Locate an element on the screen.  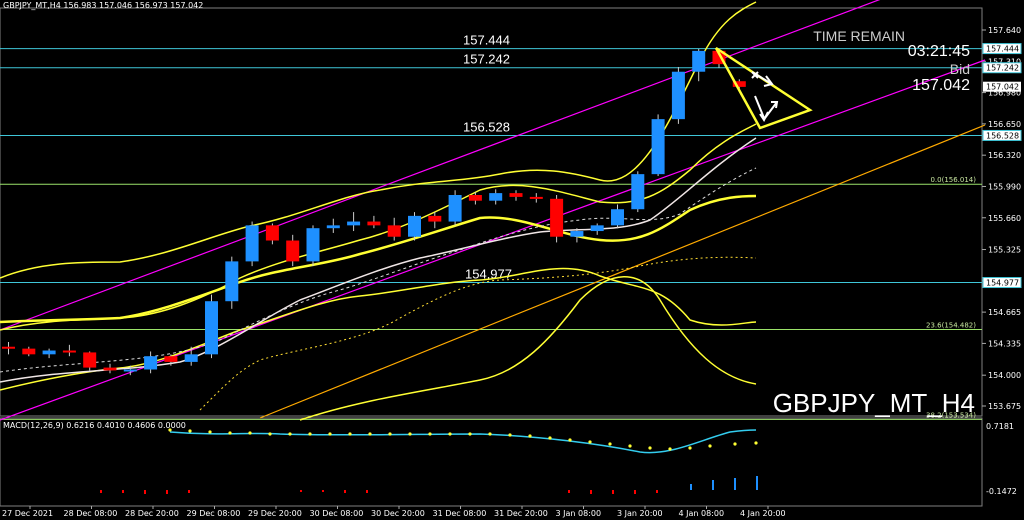
time-axis-label: 27 Dec 2021 is located at coordinates (27, 513).